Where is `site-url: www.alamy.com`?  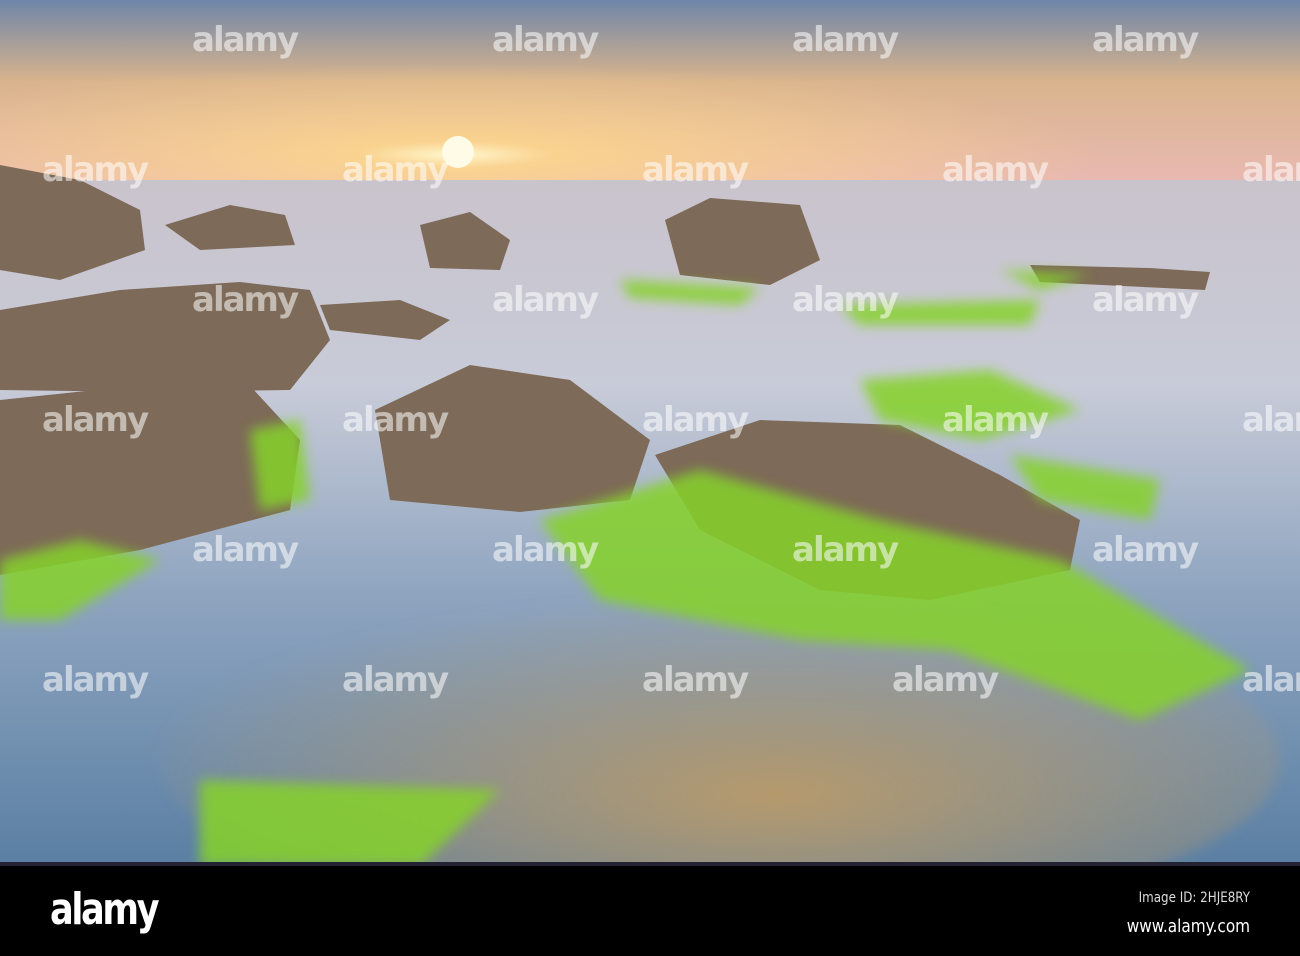
site-url: www.alamy.com is located at coordinates (1188, 926).